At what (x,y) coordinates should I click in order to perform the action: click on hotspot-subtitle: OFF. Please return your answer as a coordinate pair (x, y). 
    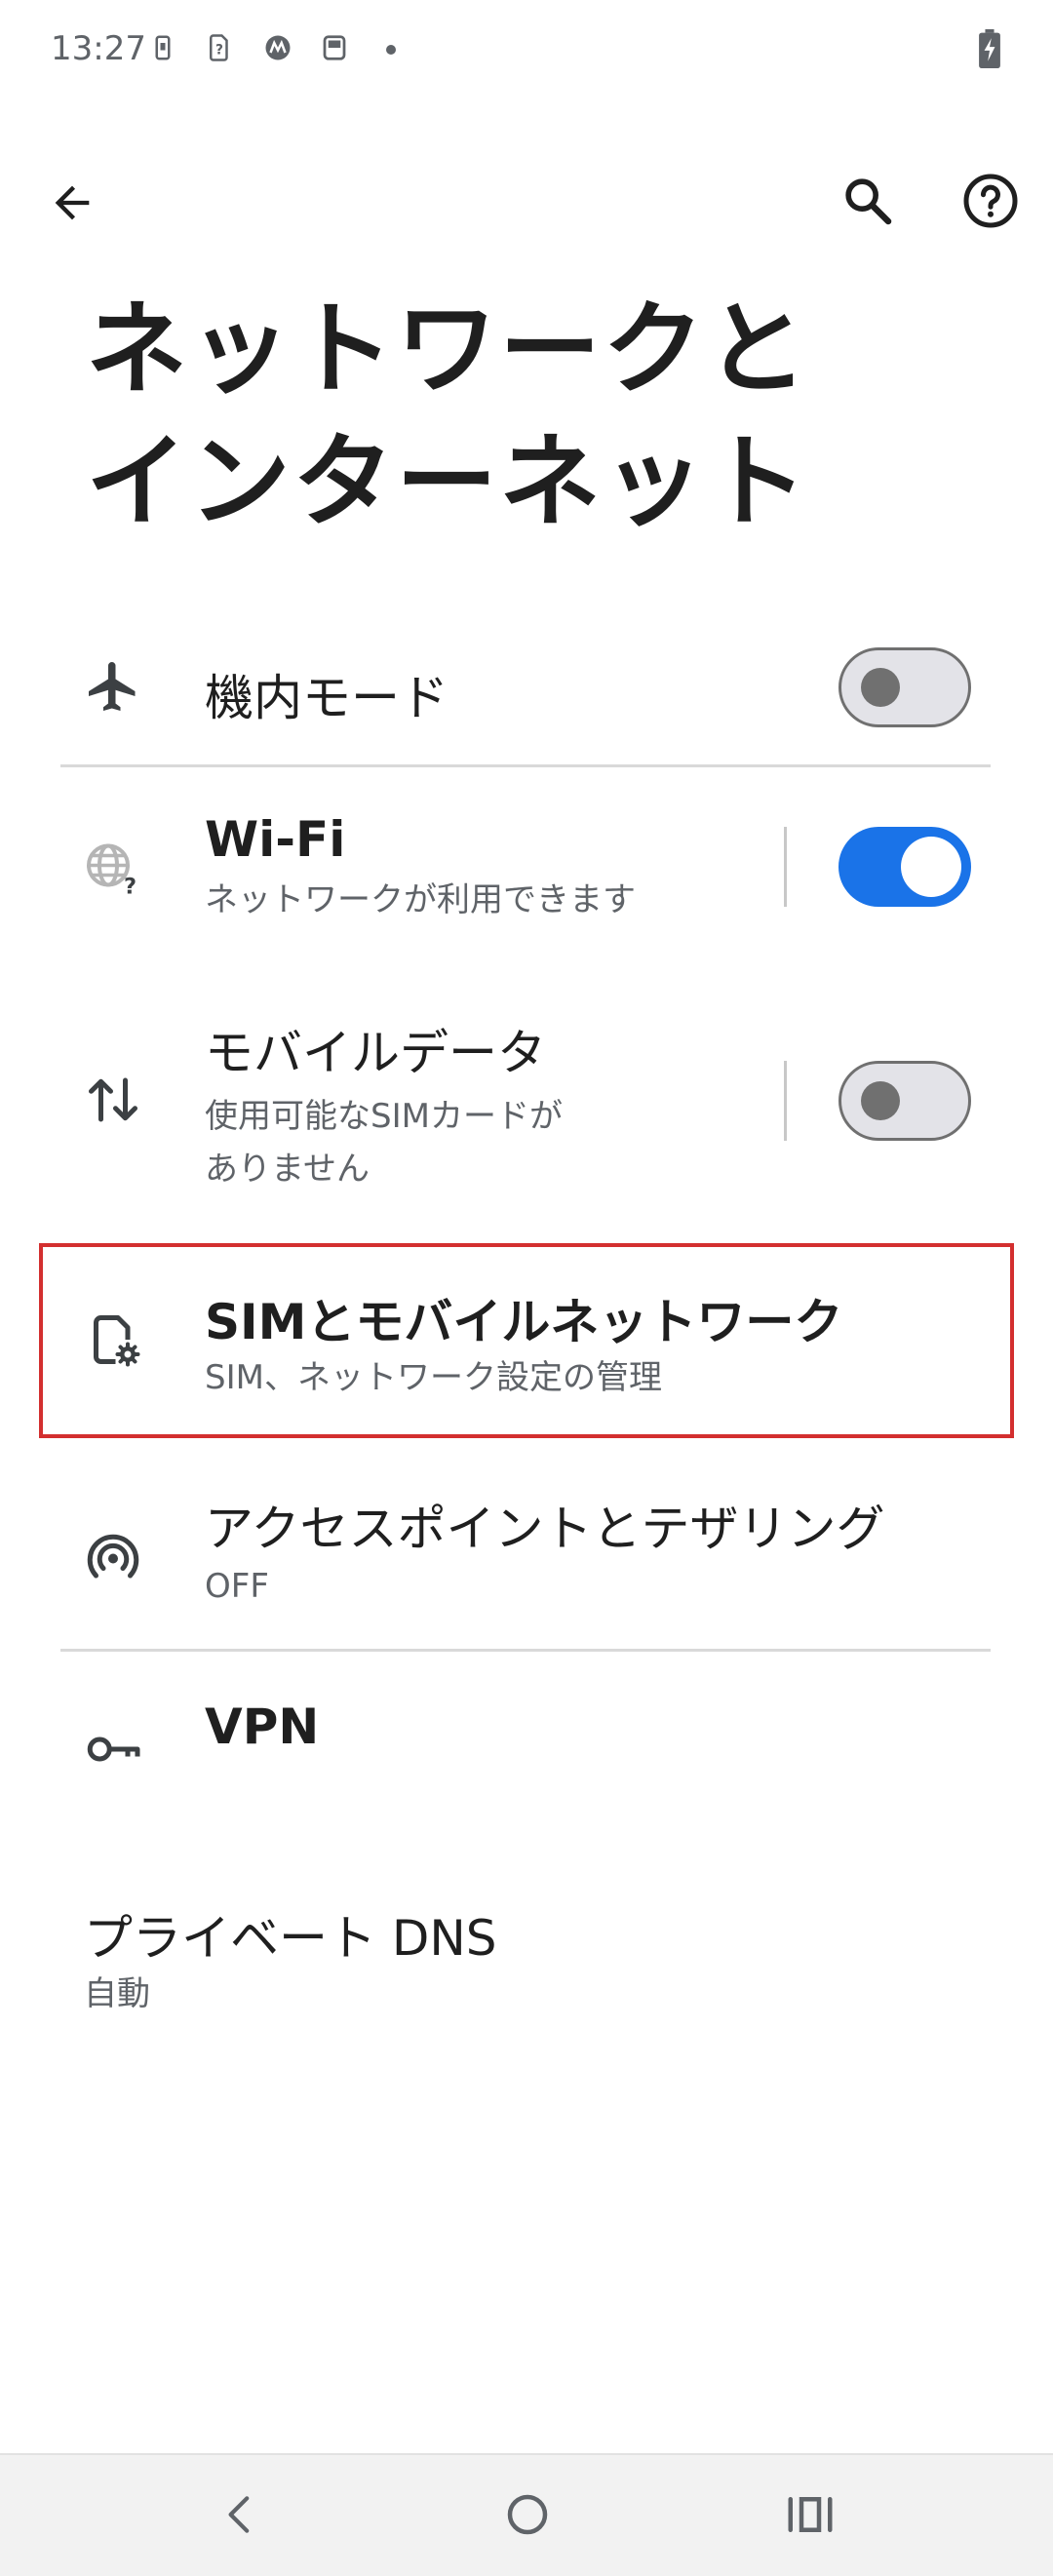
    Looking at the image, I should click on (237, 1586).